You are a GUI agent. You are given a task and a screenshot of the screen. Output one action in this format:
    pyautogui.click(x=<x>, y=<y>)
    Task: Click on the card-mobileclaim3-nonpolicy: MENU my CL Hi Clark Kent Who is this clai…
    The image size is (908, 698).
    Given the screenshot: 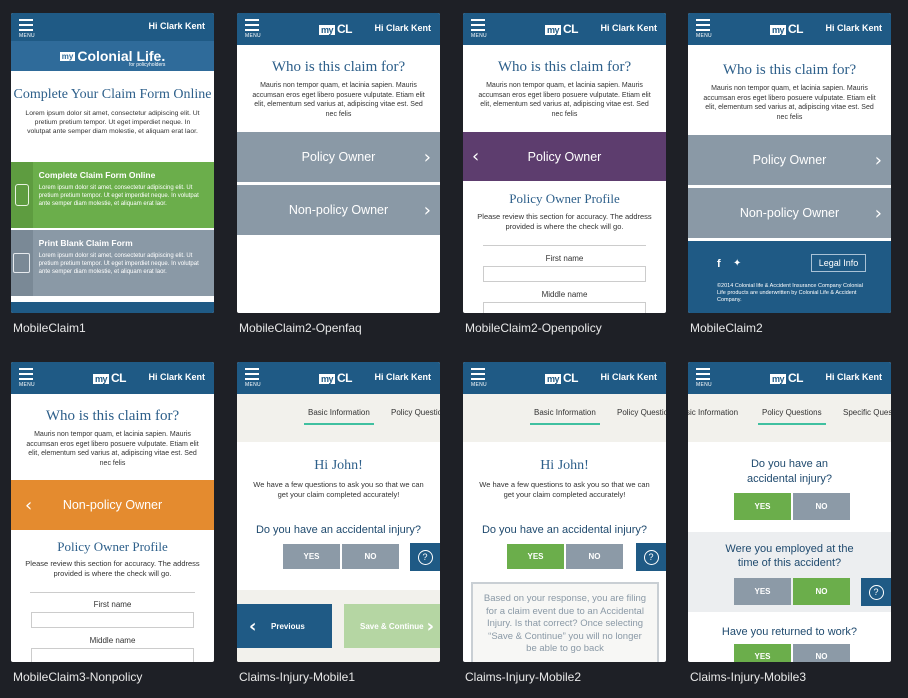 What is the action you would take?
    pyautogui.click(x=112, y=523)
    